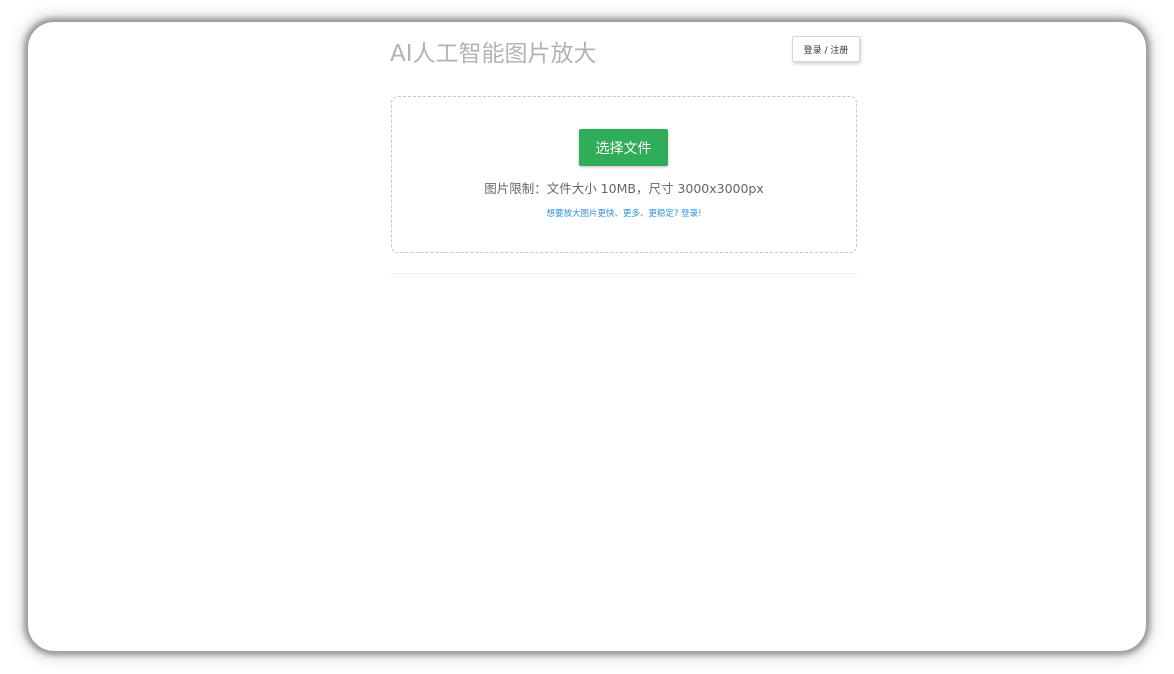 This screenshot has height=674, width=1174. Describe the element at coordinates (624, 213) in the screenshot. I see `login-hint-link: 想要放大图片更快、更多、更稳定? 登录!` at that location.